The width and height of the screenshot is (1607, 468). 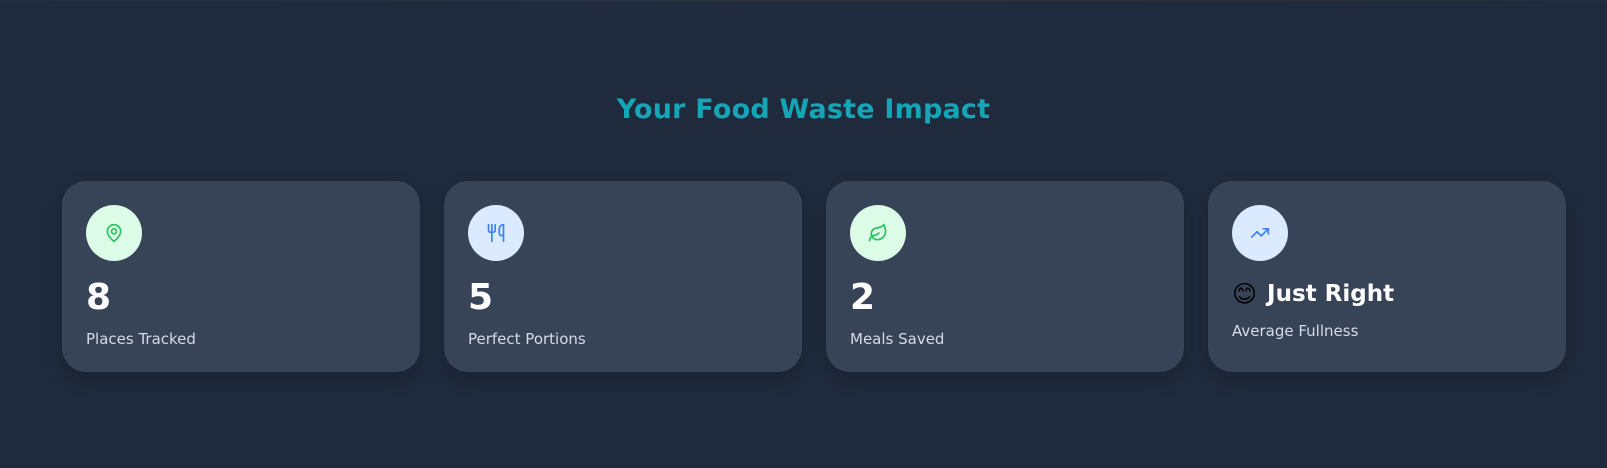 I want to click on trending-up-icon, so click(x=1260, y=233).